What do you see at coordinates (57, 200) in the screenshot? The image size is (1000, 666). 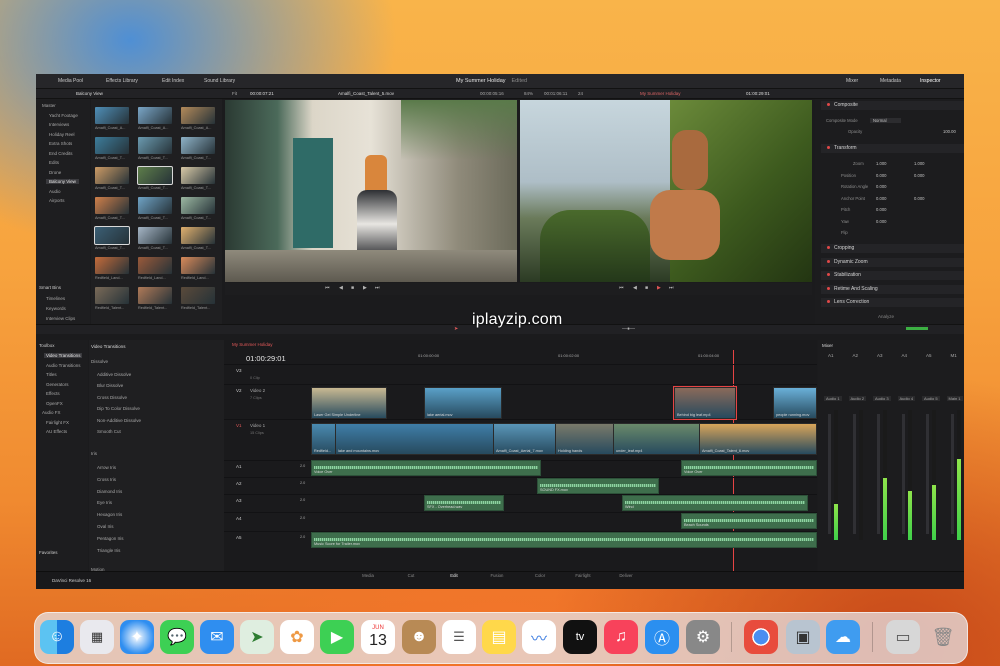 I see `bin-item: Airports` at bounding box center [57, 200].